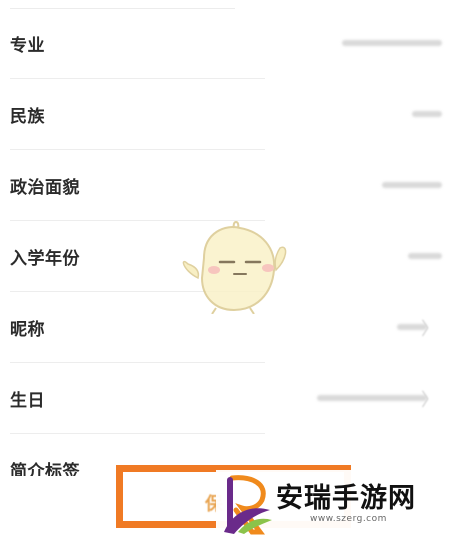  I want to click on row-label: 生日, so click(27, 401).